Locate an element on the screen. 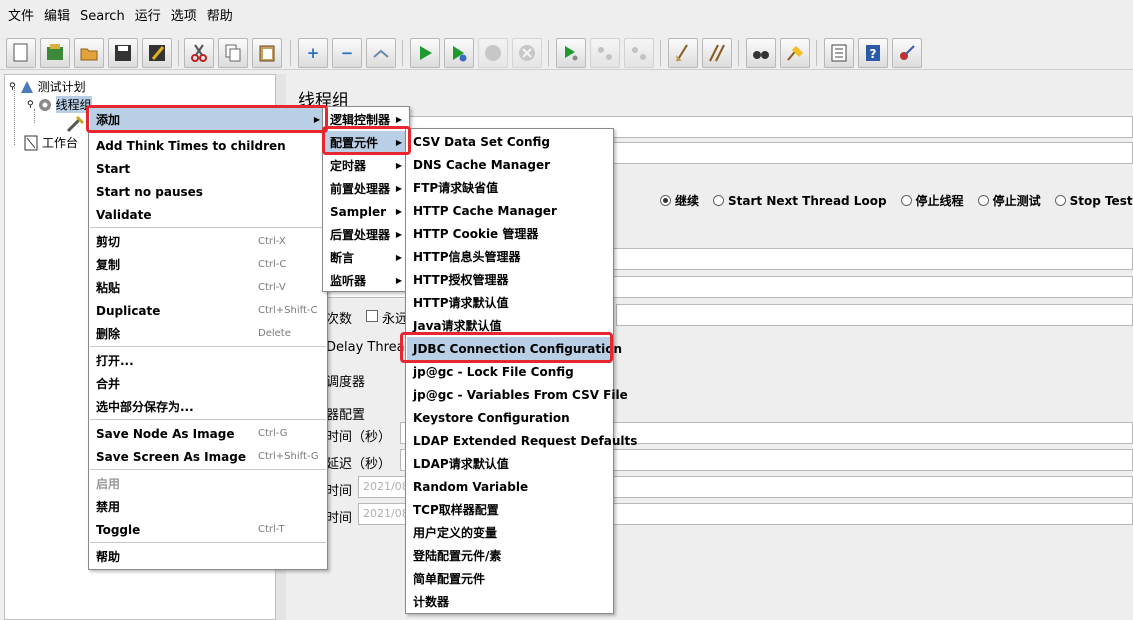  config-item-http-auth: HTTP授权管理器 is located at coordinates (509, 279).